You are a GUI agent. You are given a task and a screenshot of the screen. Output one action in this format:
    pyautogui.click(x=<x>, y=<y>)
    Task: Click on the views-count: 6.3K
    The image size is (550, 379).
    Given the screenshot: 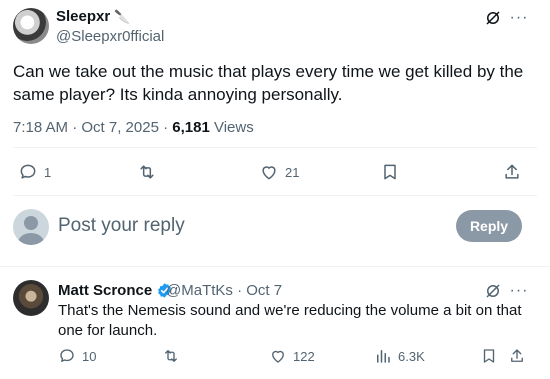 What is the action you would take?
    pyautogui.click(x=411, y=356)
    